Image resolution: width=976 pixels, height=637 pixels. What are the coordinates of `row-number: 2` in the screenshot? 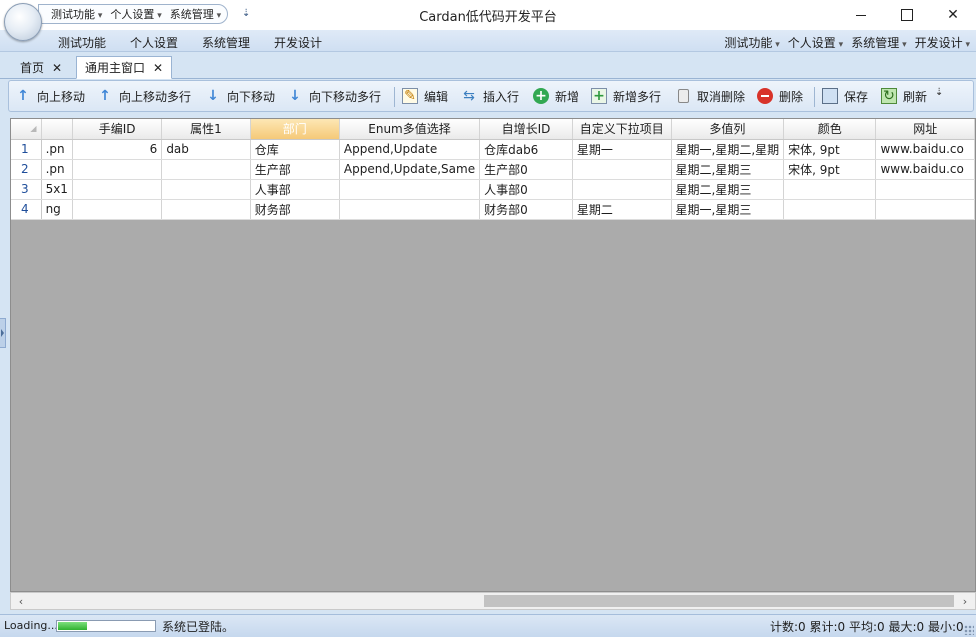 It's located at (26, 169).